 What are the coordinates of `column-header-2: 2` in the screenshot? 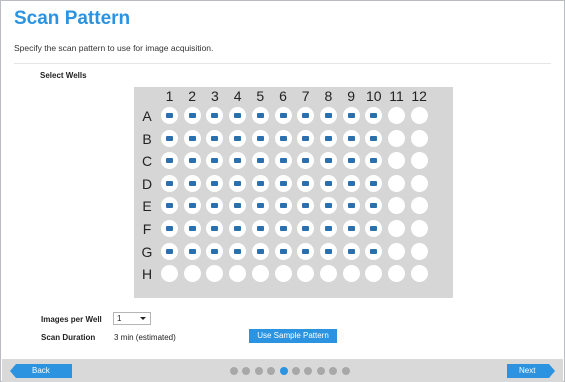 It's located at (192, 96).